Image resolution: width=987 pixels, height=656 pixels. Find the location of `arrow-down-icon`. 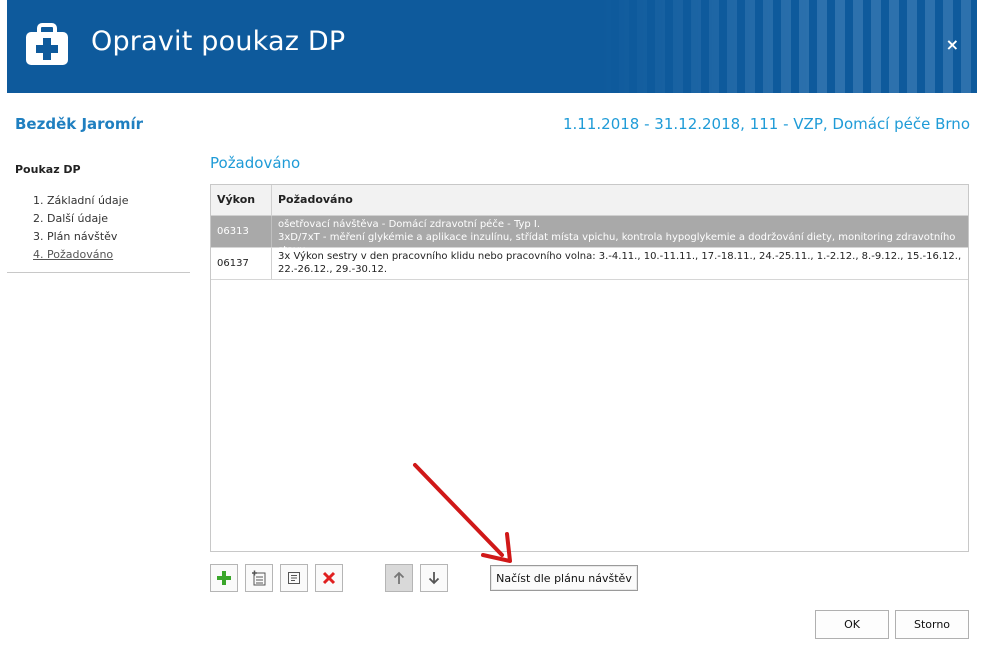

arrow-down-icon is located at coordinates (434, 578).